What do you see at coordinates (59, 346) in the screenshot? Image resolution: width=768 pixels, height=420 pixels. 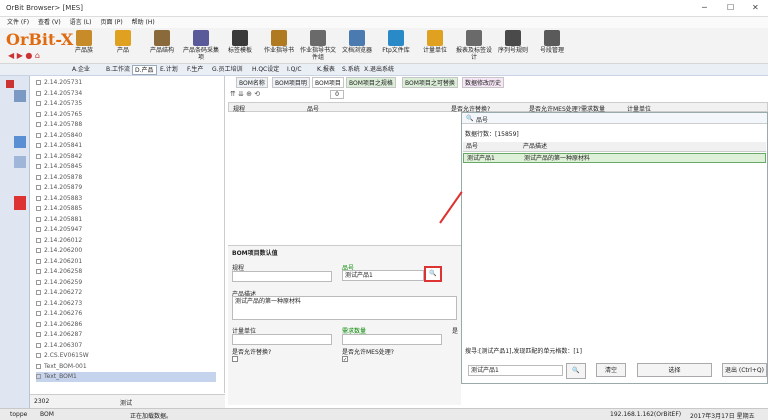 I see `tree-item: 2.14.206307` at bounding box center [59, 346].